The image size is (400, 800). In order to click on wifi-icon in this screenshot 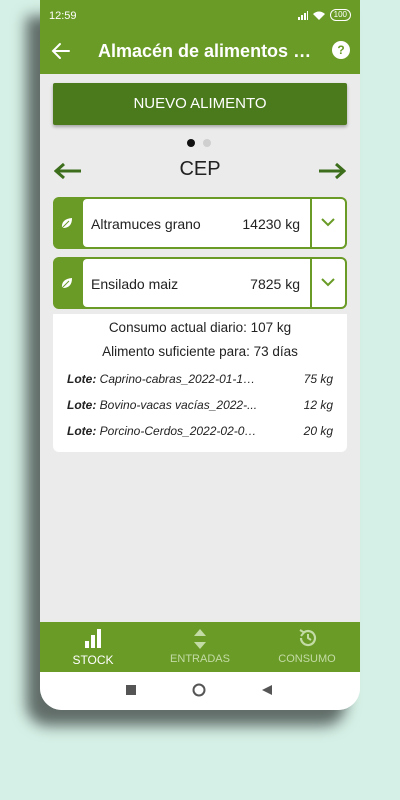, I will do `click(318, 15)`.